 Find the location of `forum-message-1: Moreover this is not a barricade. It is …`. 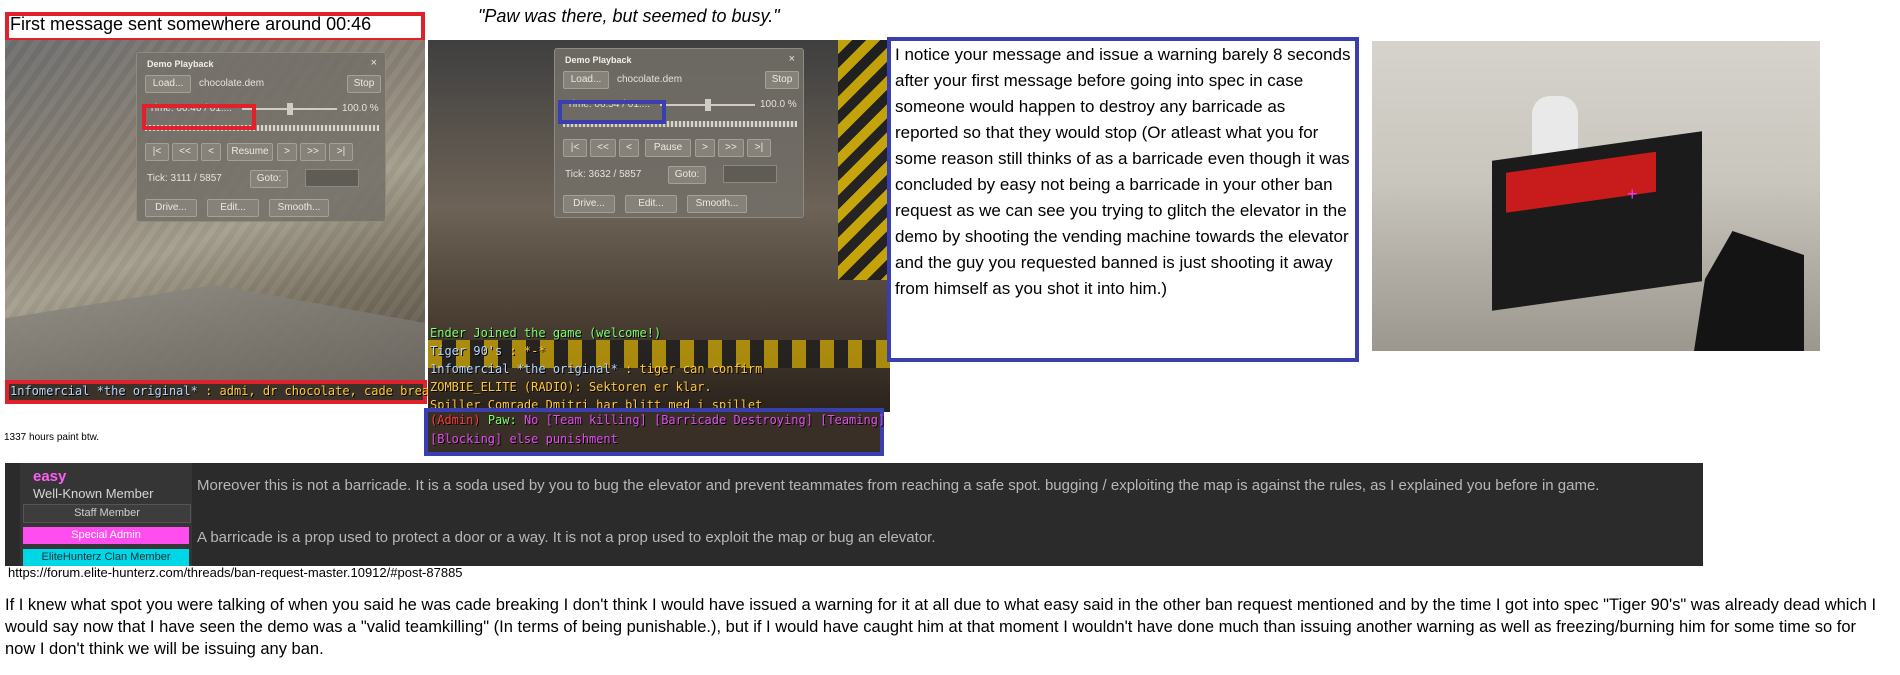

forum-message-1: Moreover this is not a barricade. It is … is located at coordinates (898, 485).